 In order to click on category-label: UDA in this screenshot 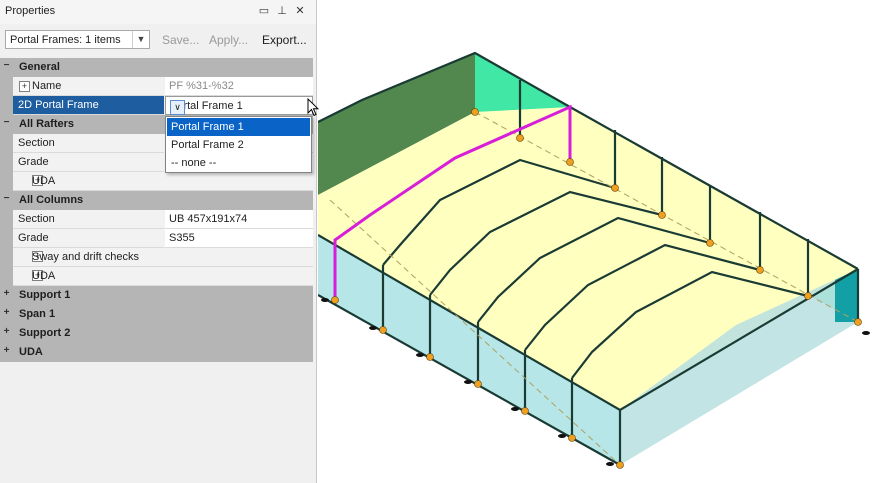, I will do `click(31, 352)`.